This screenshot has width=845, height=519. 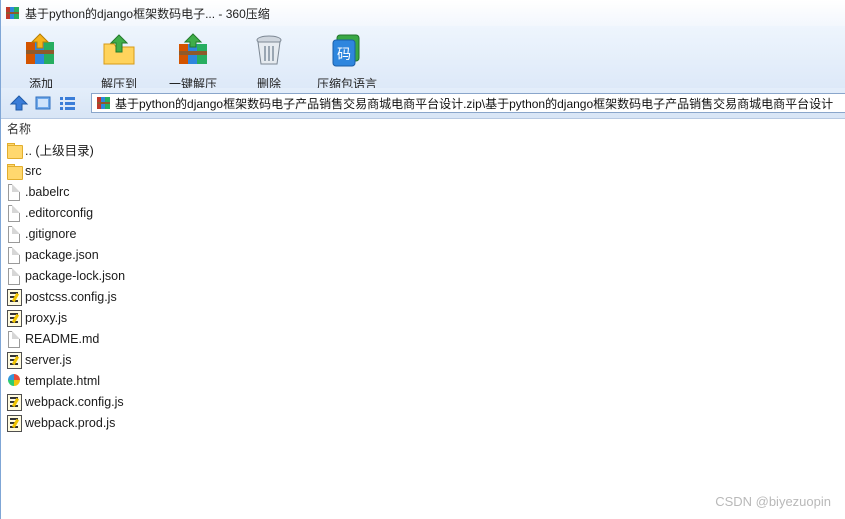 I want to click on delete-trash-icon, so click(x=269, y=50).